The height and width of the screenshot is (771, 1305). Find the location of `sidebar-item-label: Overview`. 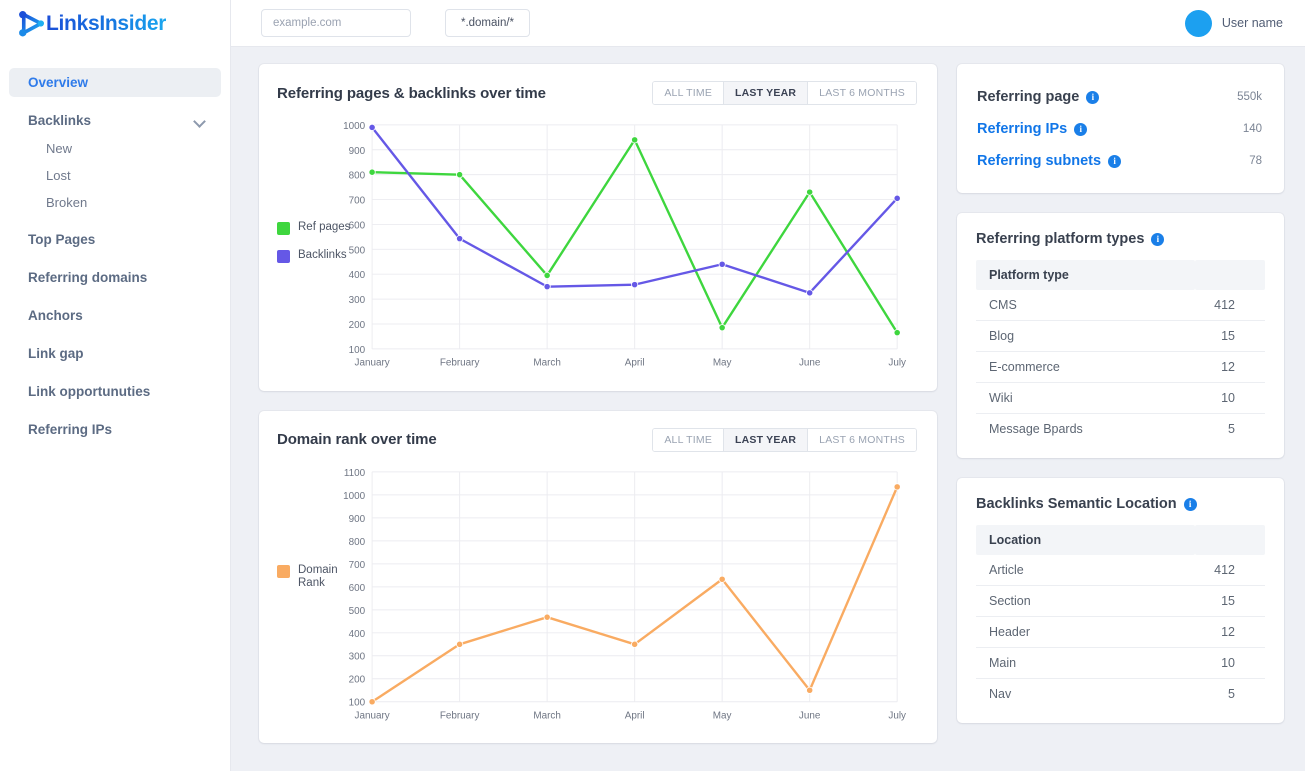

sidebar-item-label: Overview is located at coordinates (58, 82).